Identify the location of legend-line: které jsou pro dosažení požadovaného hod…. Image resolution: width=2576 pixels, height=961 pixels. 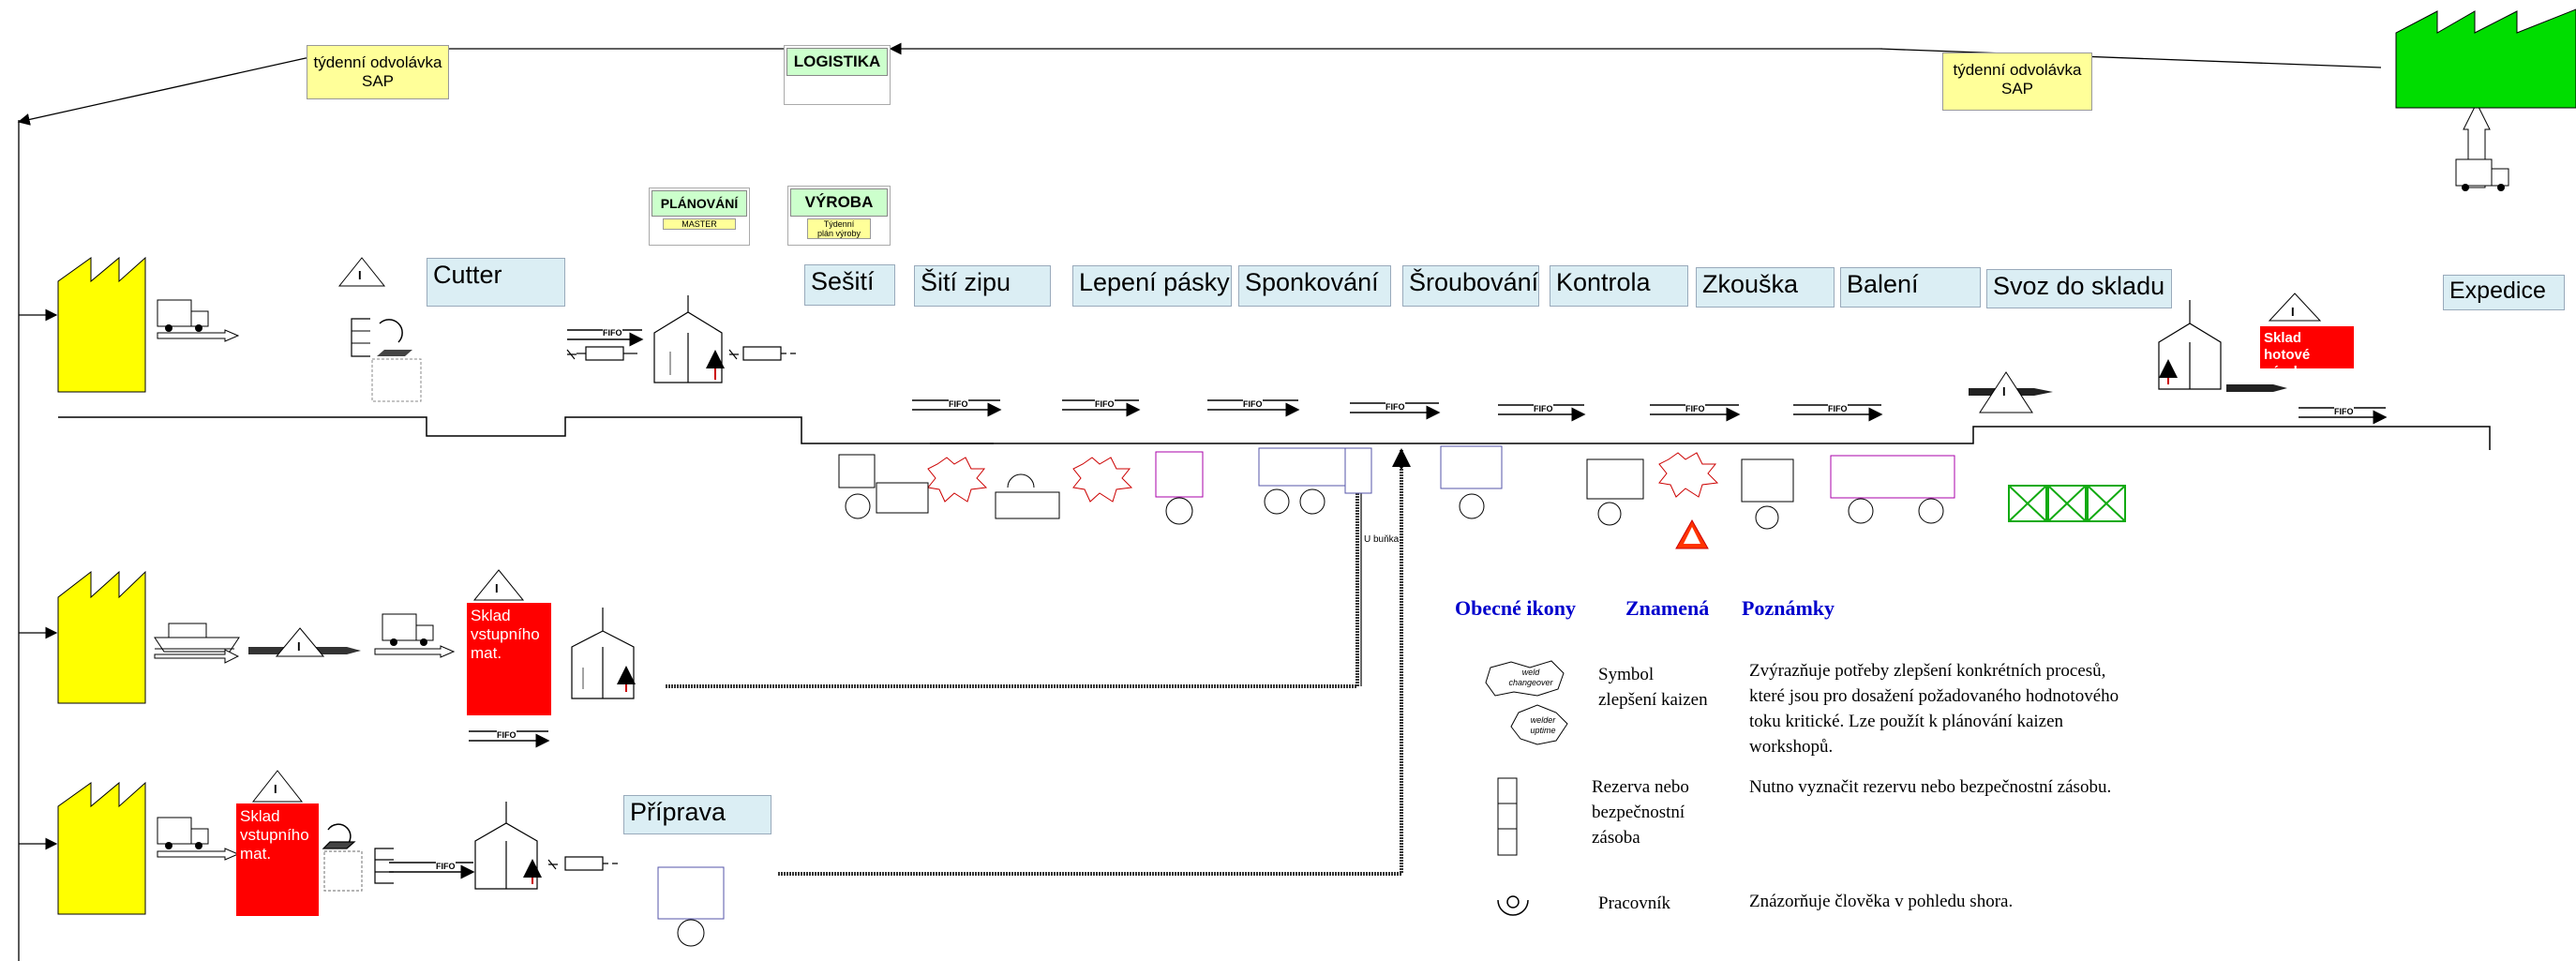
(1934, 696).